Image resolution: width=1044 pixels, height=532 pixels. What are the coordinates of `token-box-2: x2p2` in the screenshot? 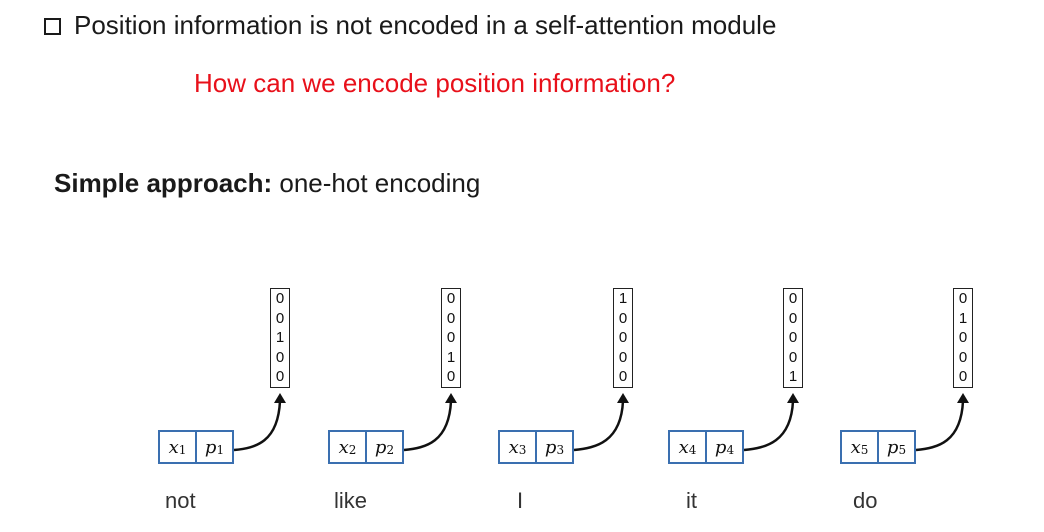 It's located at (366, 447).